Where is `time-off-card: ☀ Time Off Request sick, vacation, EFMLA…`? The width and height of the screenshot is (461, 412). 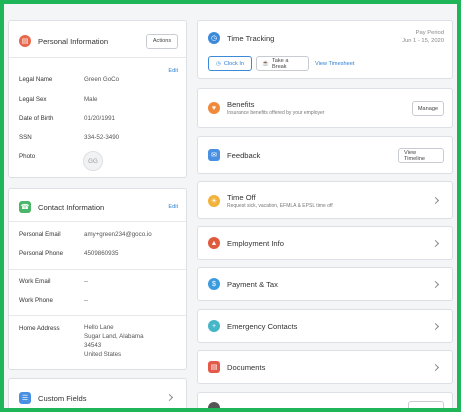 time-off-card: ☀ Time Off Request sick, vacation, EFMLA… is located at coordinates (325, 200).